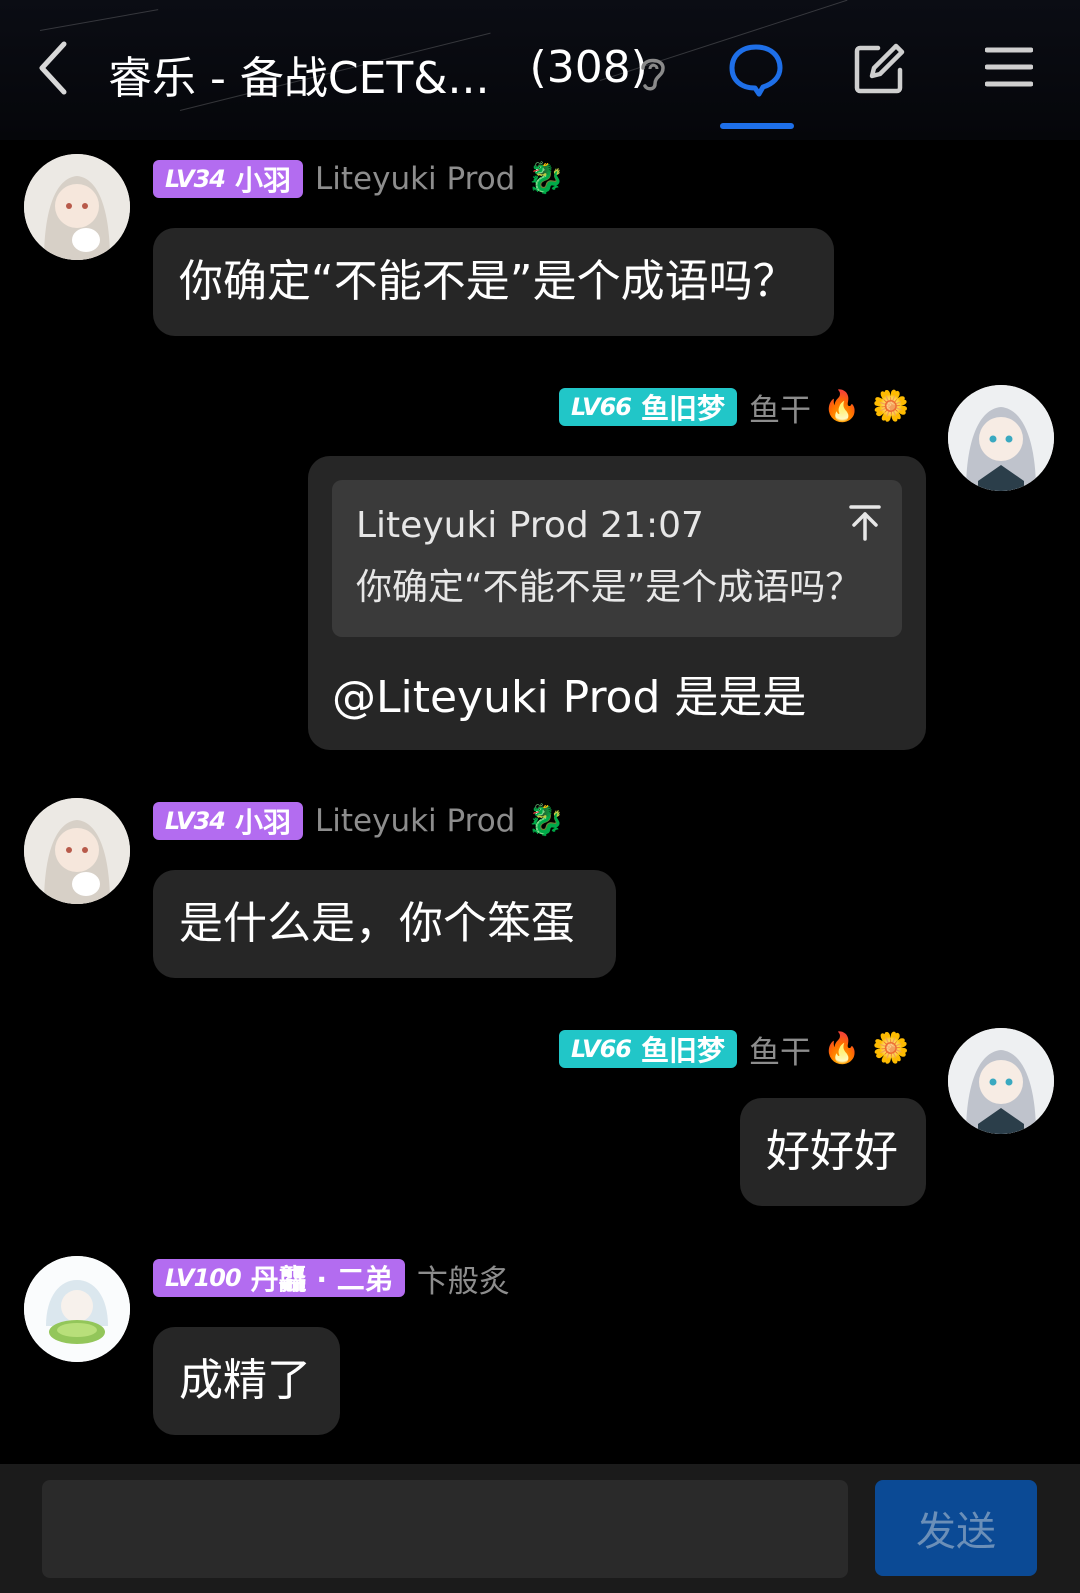  What do you see at coordinates (757, 126) in the screenshot?
I see `active-tab-indicator` at bounding box center [757, 126].